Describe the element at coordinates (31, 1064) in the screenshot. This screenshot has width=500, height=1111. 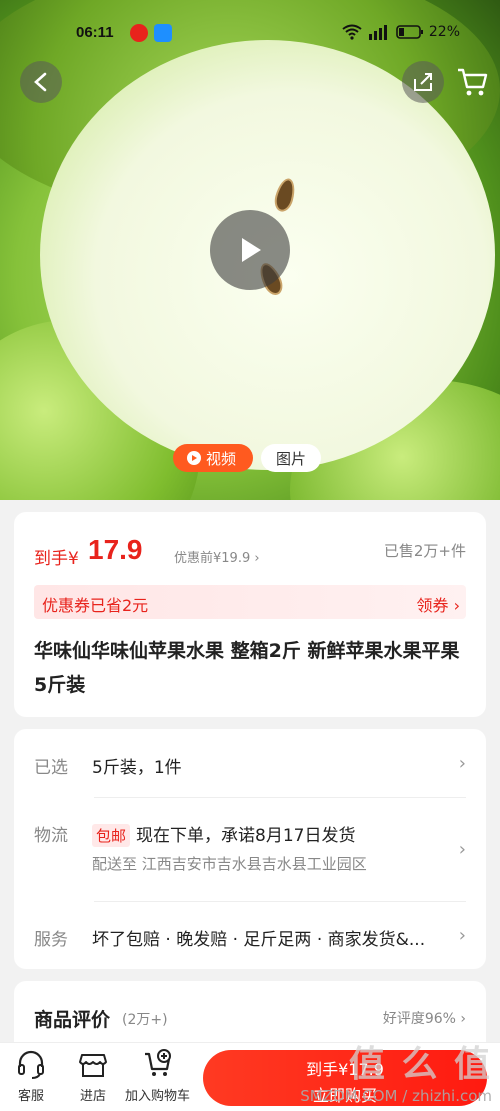
I see `headset-icon` at that location.